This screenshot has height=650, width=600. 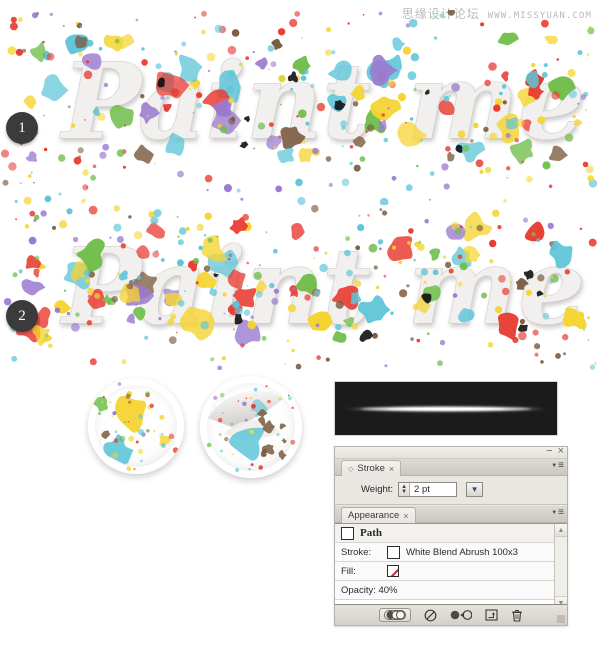 I want to click on clear-appearance-button, so click(x=430, y=615).